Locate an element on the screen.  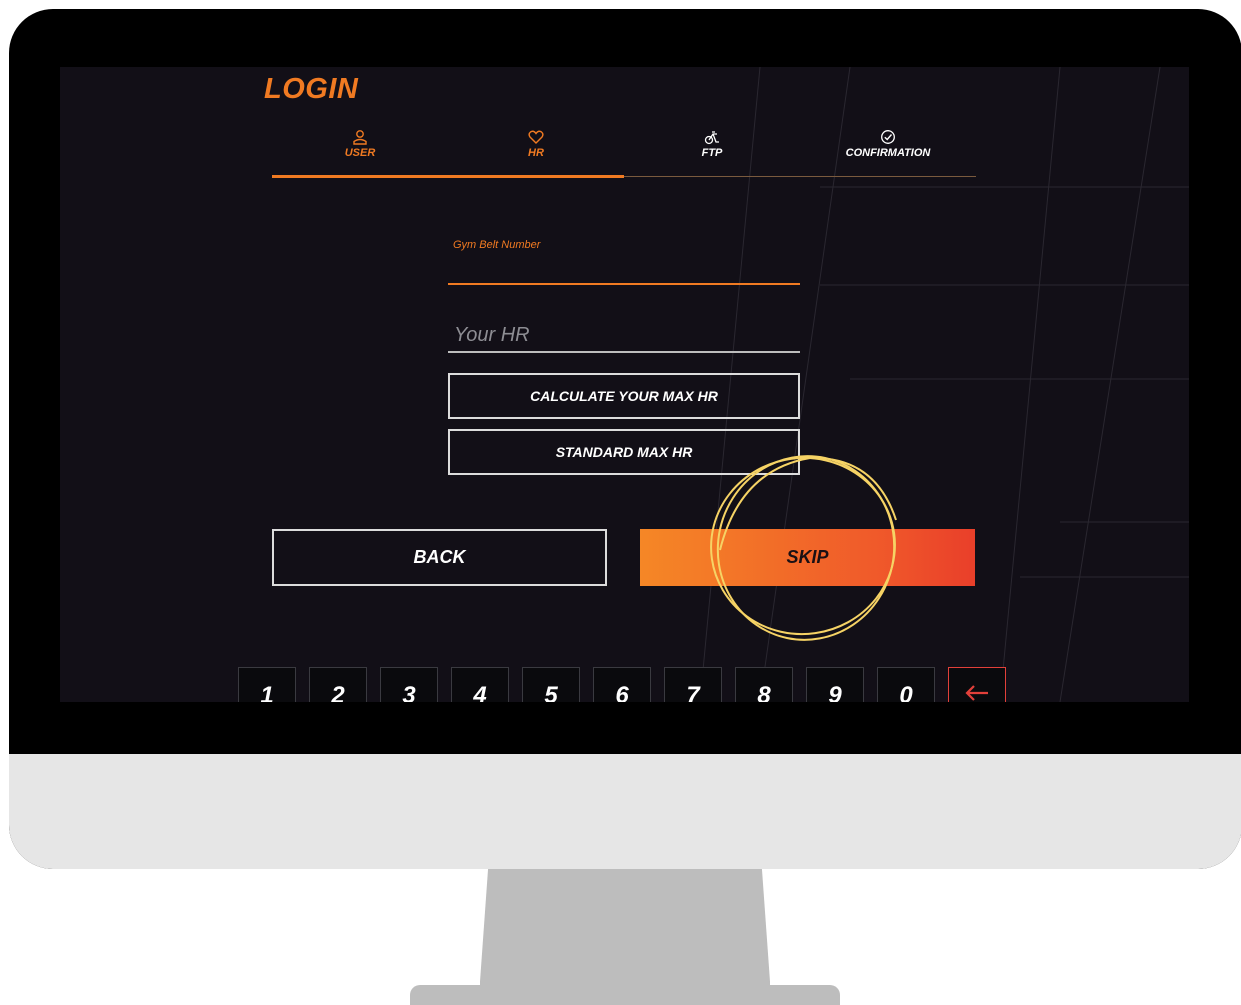
monitor-stand is located at coordinates (625, 929).